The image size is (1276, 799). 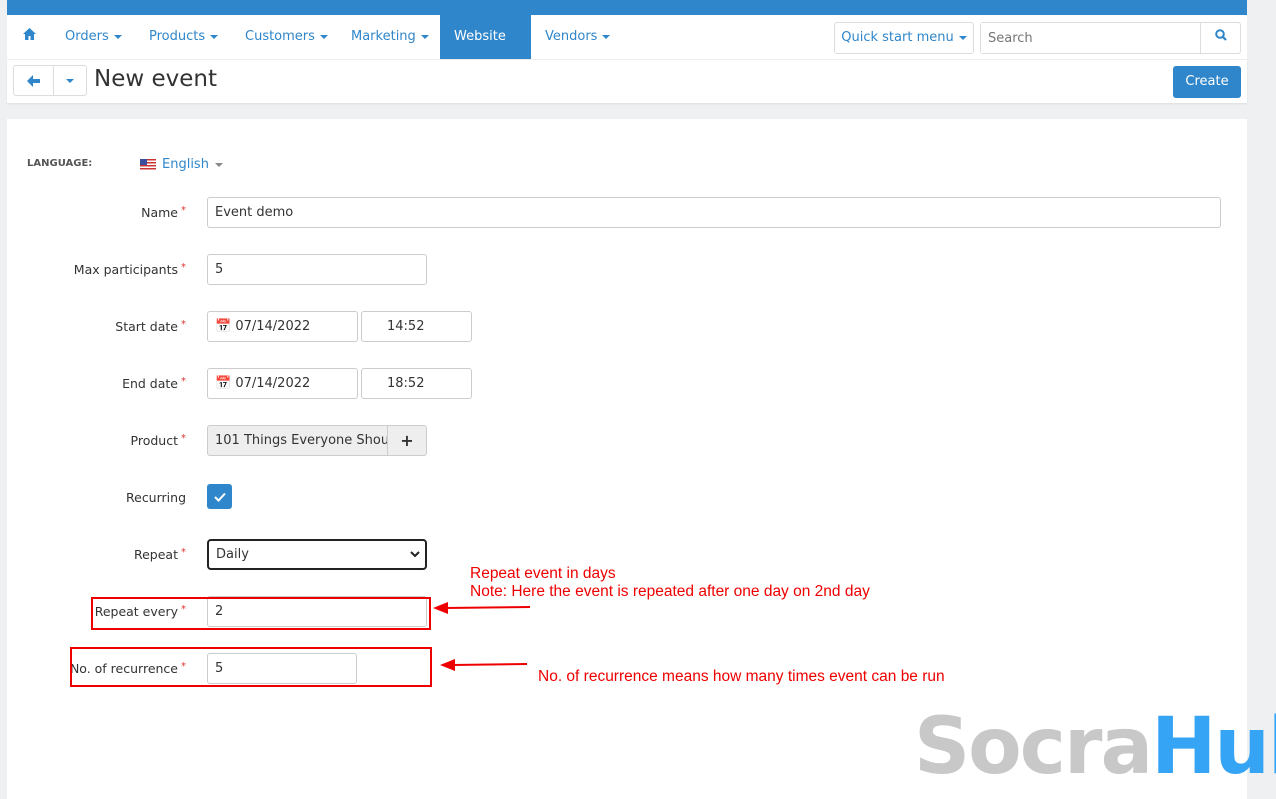 What do you see at coordinates (543, 573) in the screenshot?
I see `annotation-repeat-days: Repeat event in days` at bounding box center [543, 573].